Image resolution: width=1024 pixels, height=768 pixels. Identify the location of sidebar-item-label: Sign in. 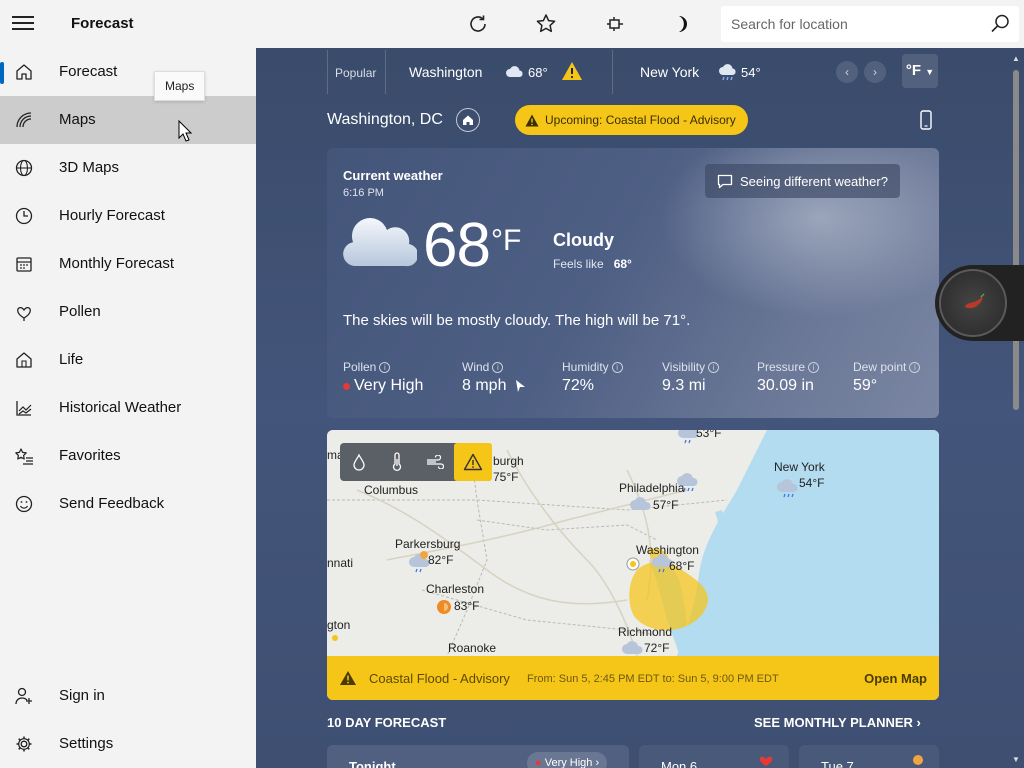
(82, 695).